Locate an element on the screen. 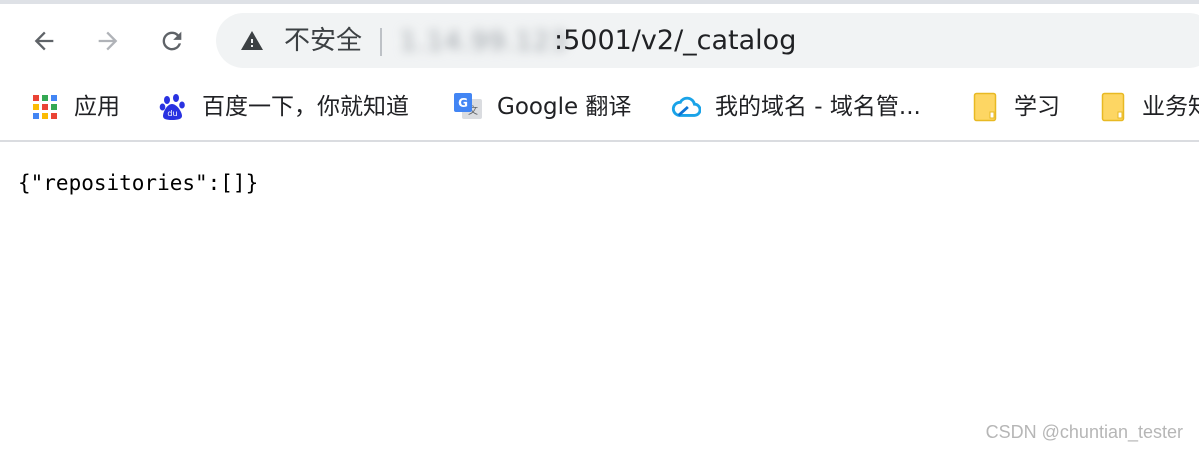  baidu-paw-icon: du is located at coordinates (173, 107).